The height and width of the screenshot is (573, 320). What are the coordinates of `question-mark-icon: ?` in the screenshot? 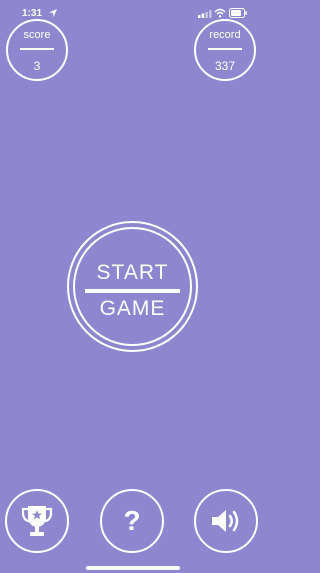 It's located at (132, 520).